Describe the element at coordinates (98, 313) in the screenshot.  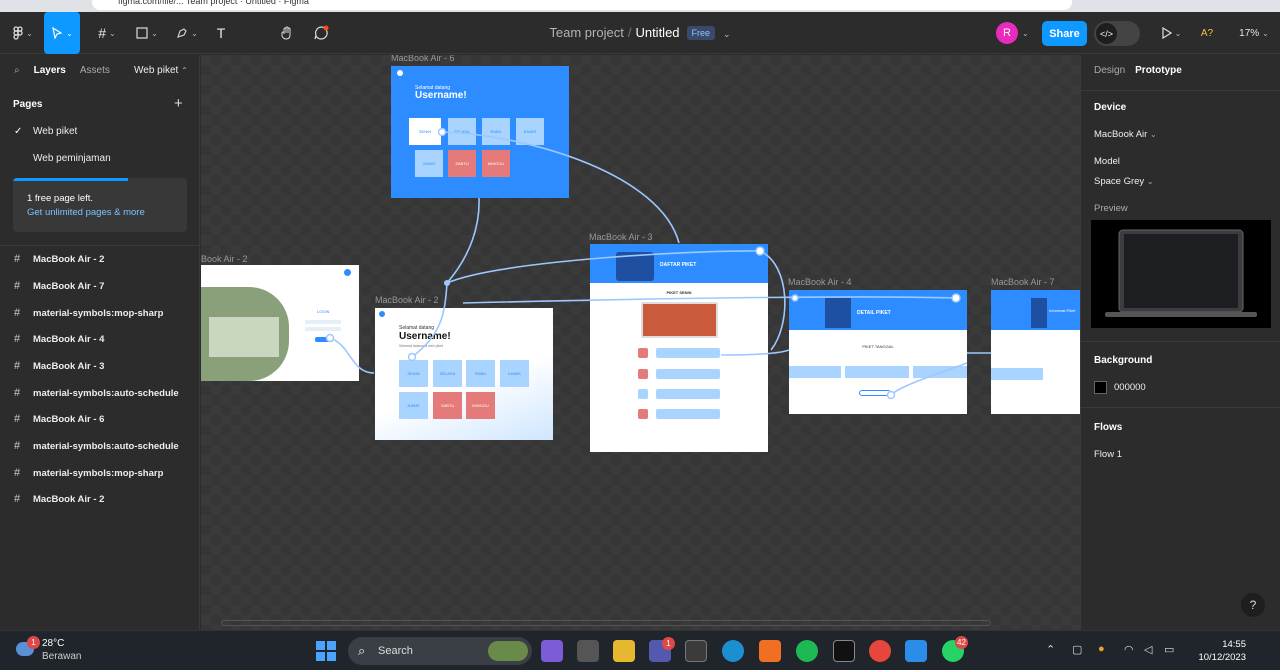
I see `layer-label: material-symbols:mop-sharp` at that location.